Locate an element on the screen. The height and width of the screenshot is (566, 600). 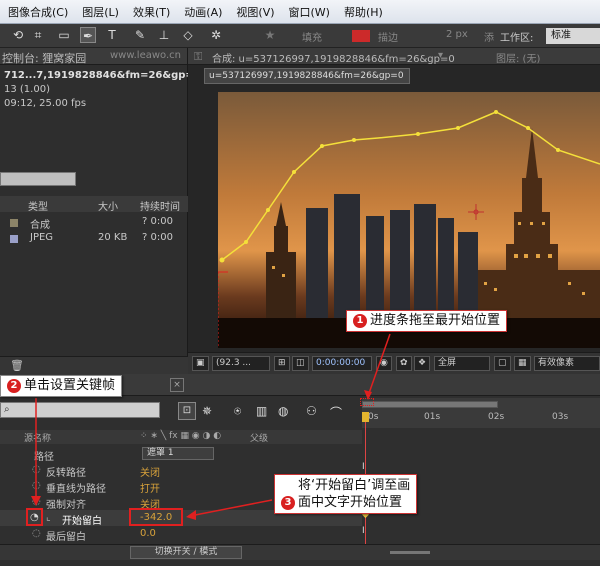
callout-text: 进度条拖至最开始位置 is located at coordinates (435, 320).